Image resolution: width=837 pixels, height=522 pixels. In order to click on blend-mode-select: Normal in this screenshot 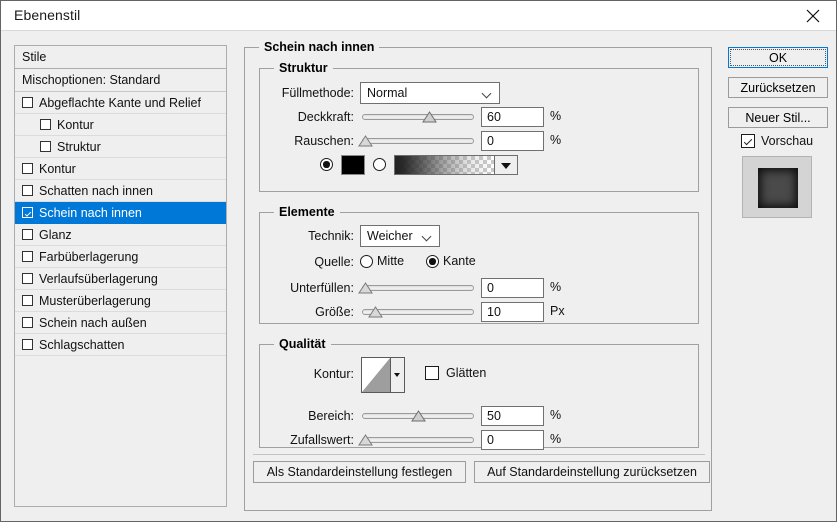, I will do `click(430, 93)`.